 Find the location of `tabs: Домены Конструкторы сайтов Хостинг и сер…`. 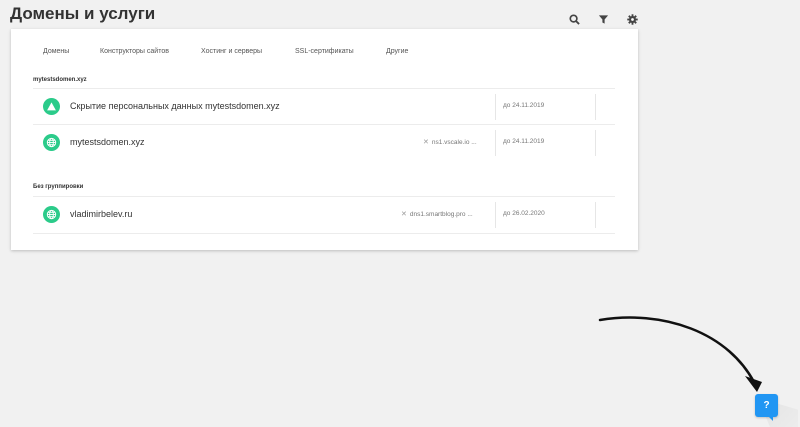

tabs: Домены Конструкторы сайтов Хостинг и сер… is located at coordinates (324, 56).